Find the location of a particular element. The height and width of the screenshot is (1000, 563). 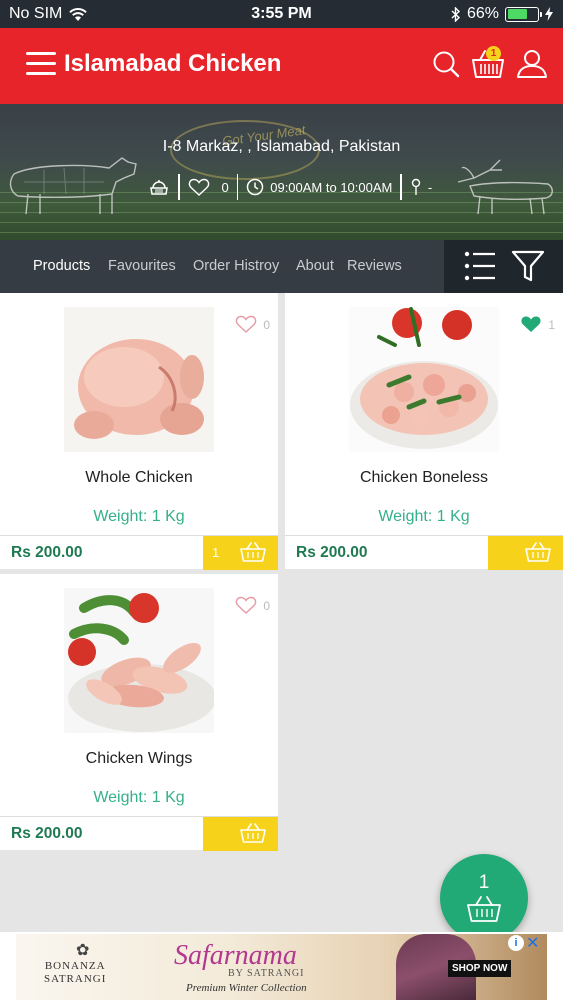

favourite-toggle: 1 is located at coordinates (537, 324).